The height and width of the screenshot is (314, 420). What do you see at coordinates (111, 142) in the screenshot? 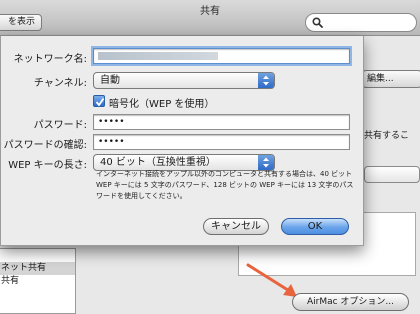
I see `confirm-password-value: •••••` at bounding box center [111, 142].